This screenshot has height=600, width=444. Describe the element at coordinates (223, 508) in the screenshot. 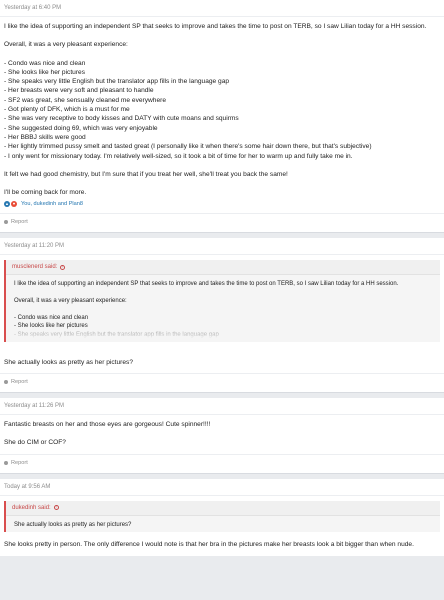

I see `quote-header: dukedinh said: ↑` at that location.